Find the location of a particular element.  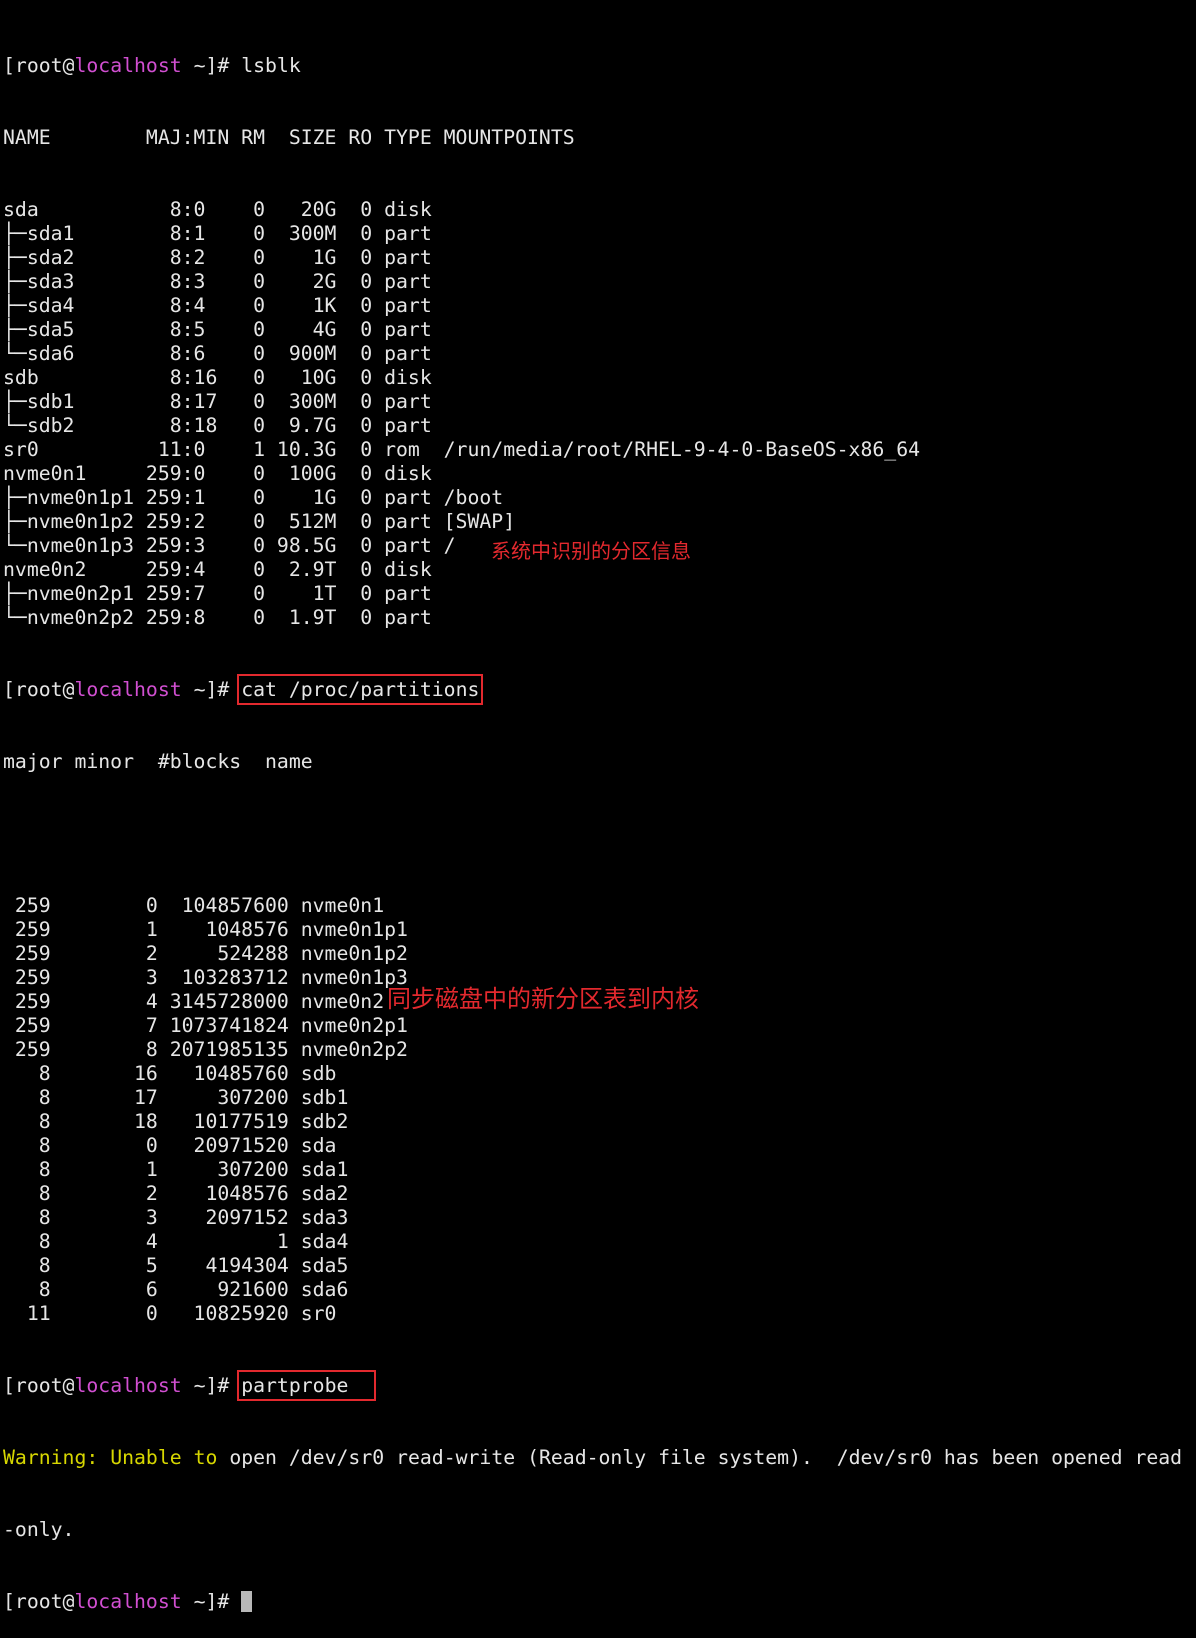

lsblk-row: nvme0n1 259:0 0 100G 0 disk is located at coordinates (217, 473).